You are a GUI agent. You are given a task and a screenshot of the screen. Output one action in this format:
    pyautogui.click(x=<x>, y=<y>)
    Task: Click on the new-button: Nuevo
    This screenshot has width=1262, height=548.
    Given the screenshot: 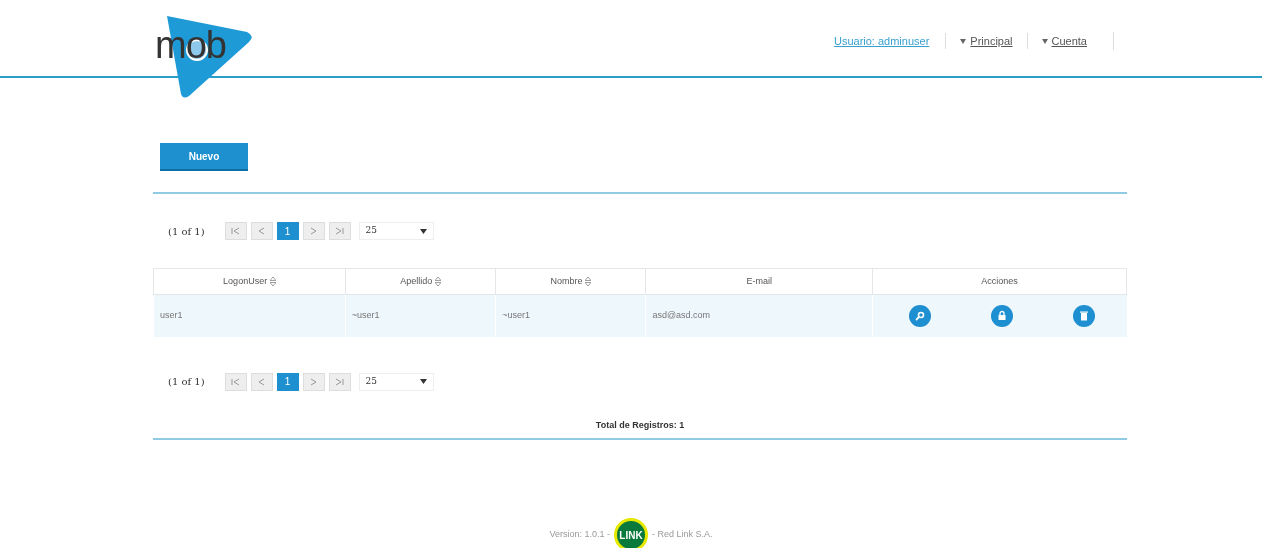 What is the action you would take?
    pyautogui.click(x=204, y=156)
    